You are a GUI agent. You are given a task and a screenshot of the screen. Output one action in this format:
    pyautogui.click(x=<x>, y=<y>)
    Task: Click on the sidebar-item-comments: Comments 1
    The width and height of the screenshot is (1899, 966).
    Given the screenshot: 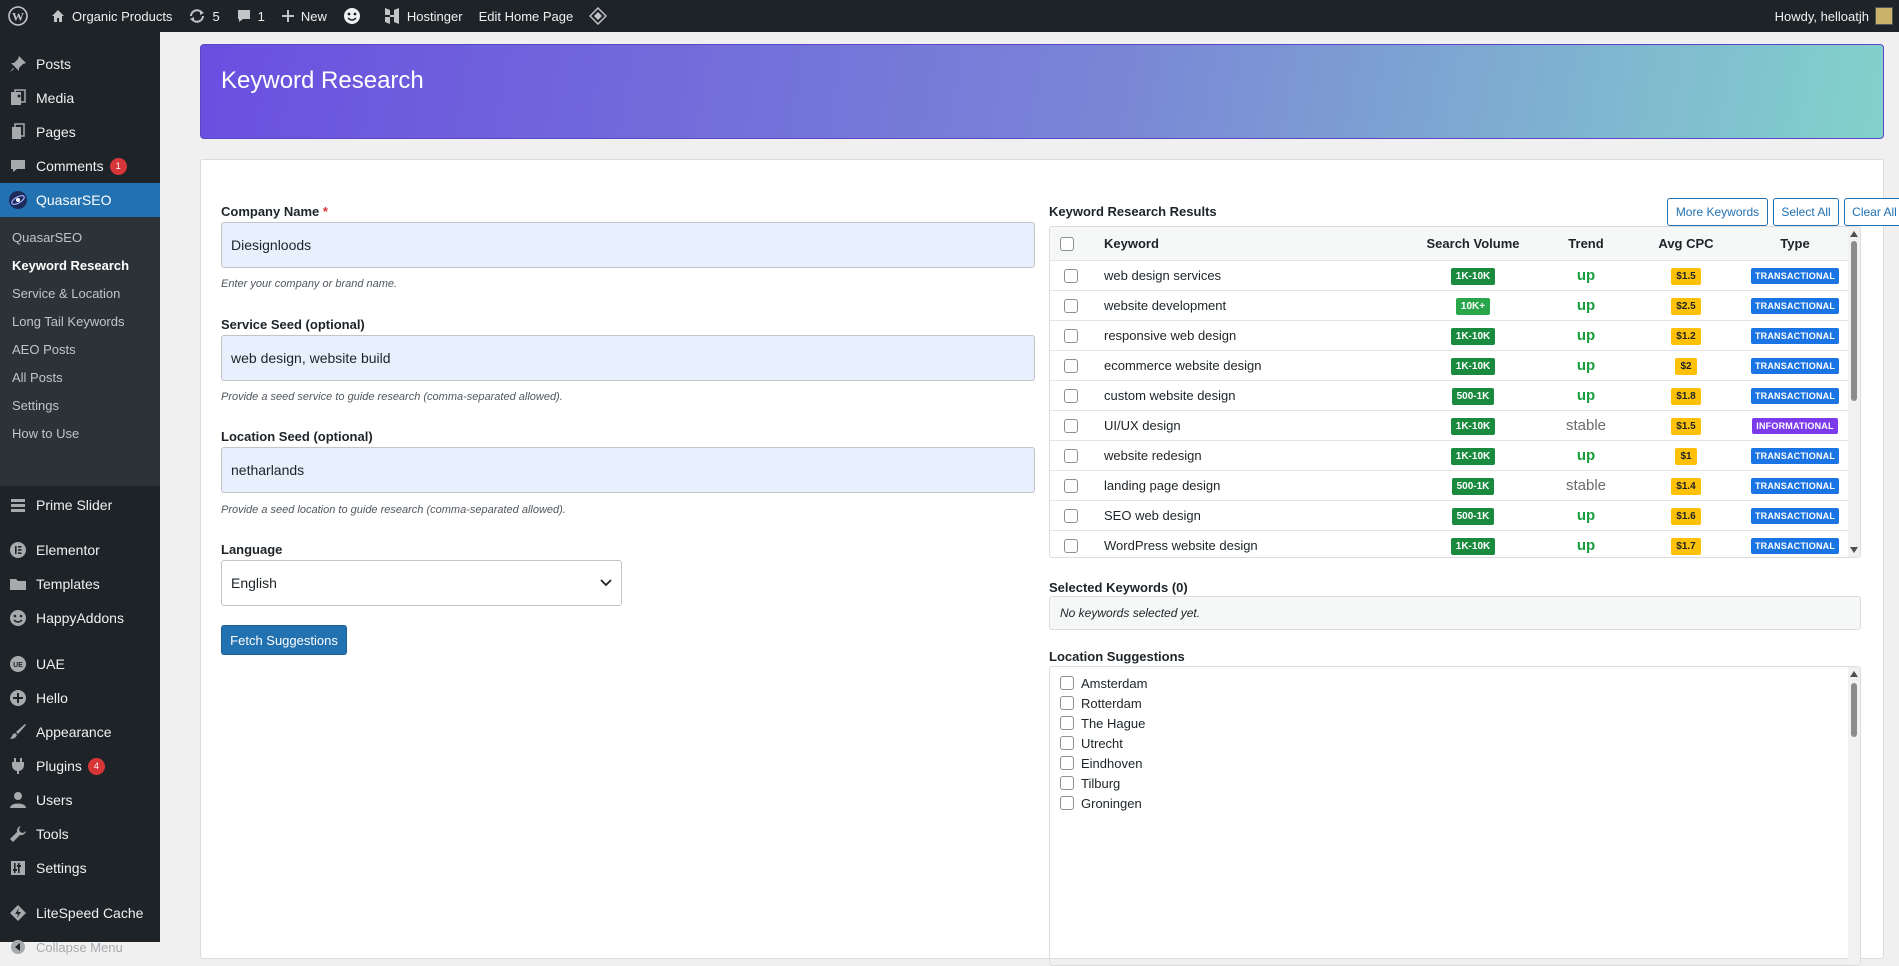 What is the action you would take?
    pyautogui.click(x=80, y=166)
    